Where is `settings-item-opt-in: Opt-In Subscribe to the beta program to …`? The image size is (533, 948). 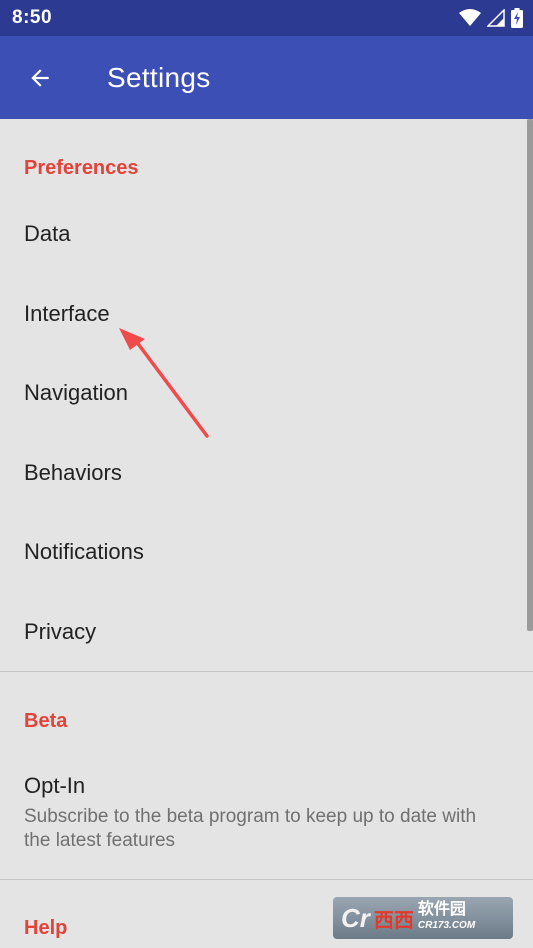
settings-item-opt-in: Opt-In Subscribe to the beta program to … is located at coordinates (264, 813).